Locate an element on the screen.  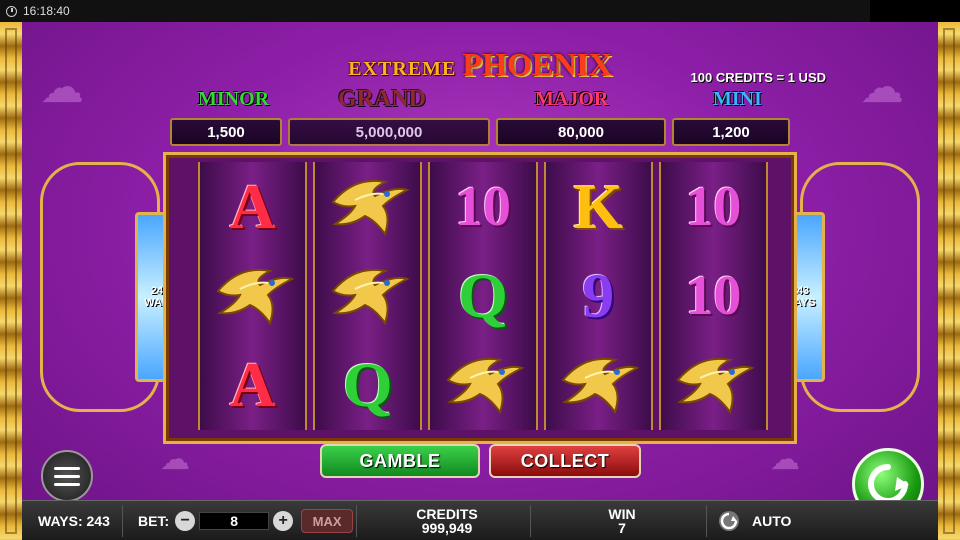
clock-icon is located at coordinates (11, 11).